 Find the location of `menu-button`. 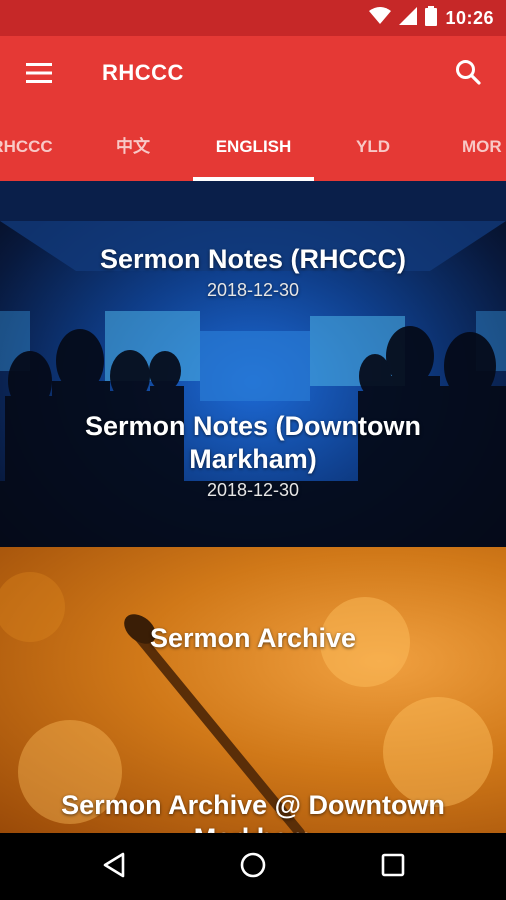

menu-button is located at coordinates (39, 75).